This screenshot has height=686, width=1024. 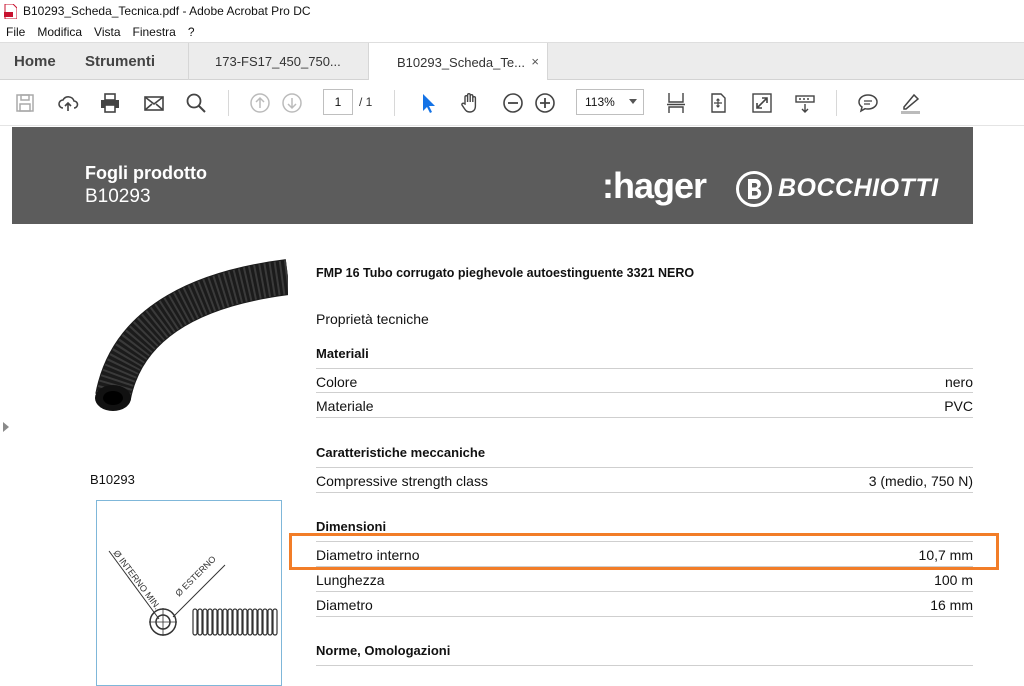 I want to click on product-tube-image, so click(x=191, y=335).